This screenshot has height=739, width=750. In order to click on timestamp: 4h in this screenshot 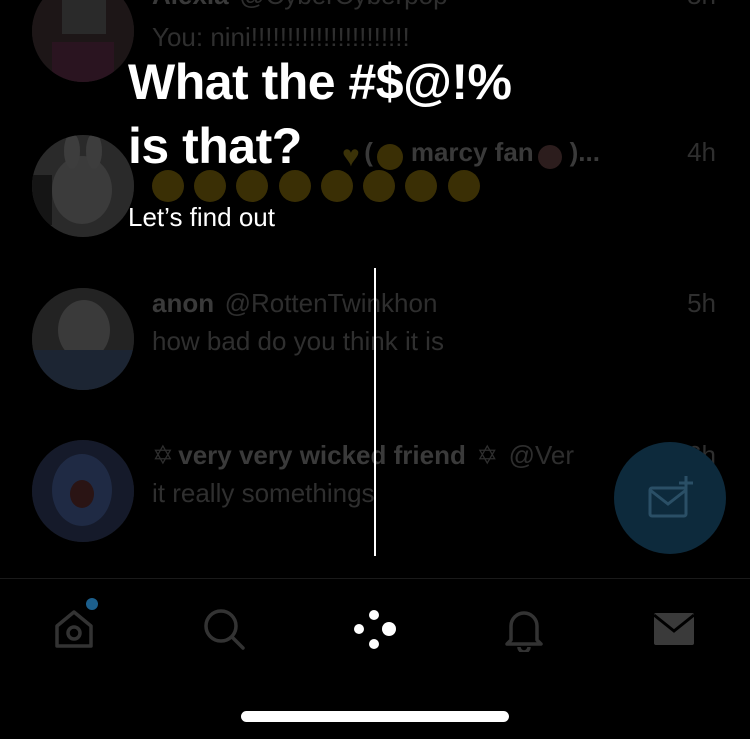, I will do `click(701, 152)`.